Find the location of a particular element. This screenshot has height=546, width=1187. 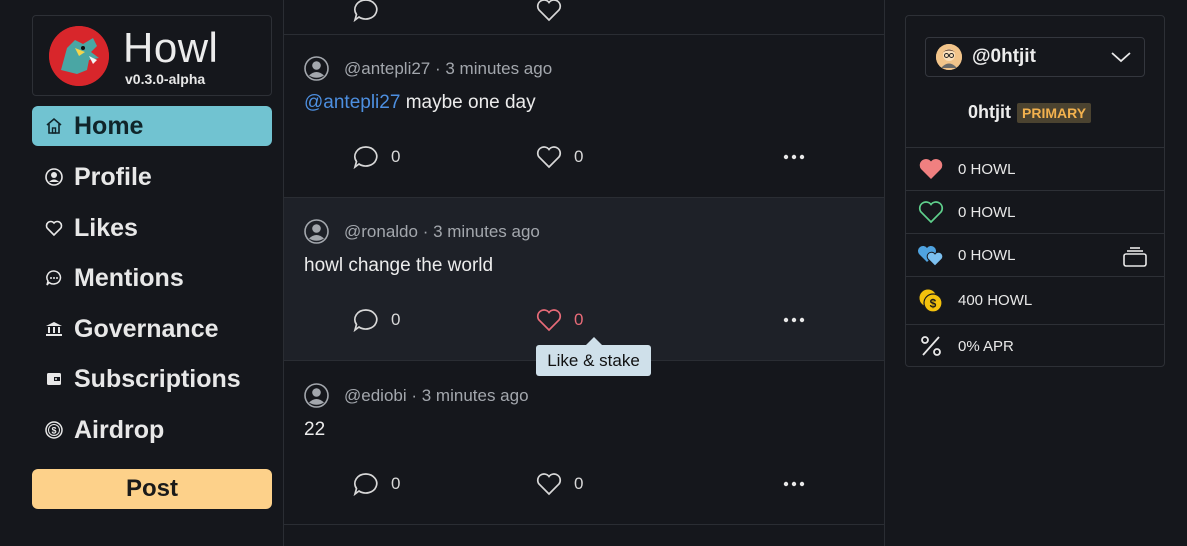

reply-button is located at coordinates (366, 11).